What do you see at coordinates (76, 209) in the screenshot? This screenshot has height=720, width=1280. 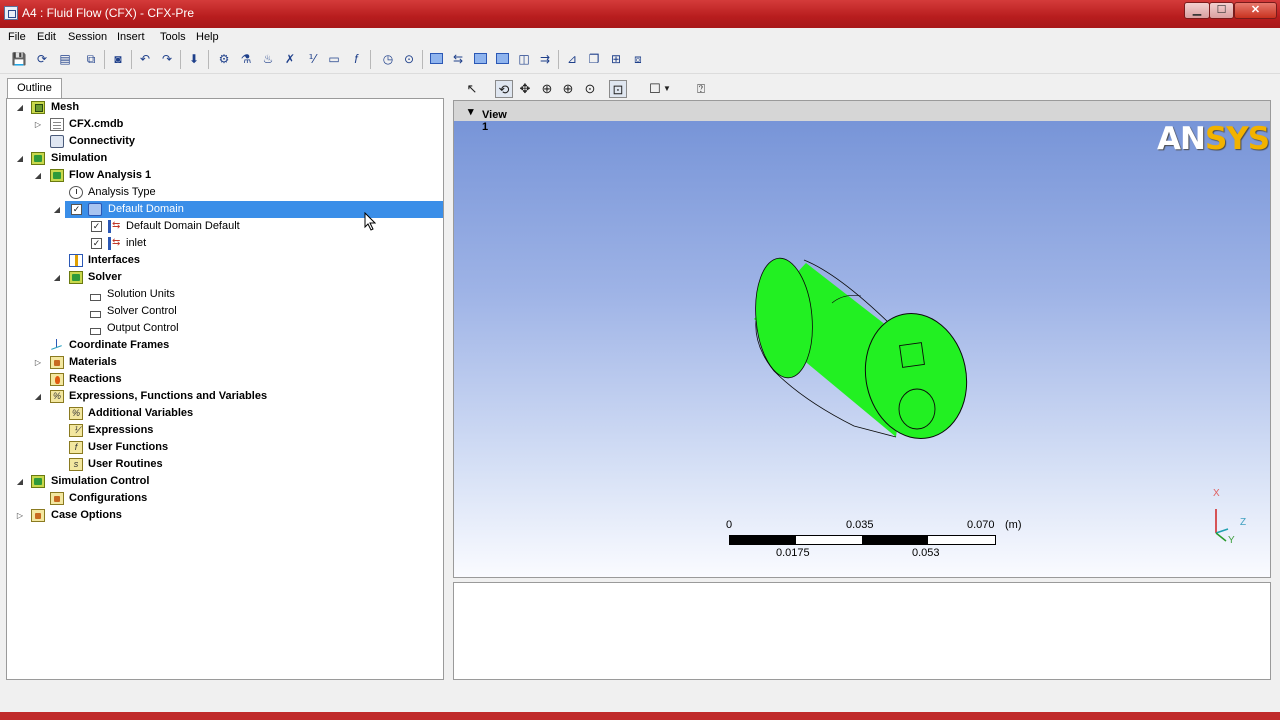 I see `domain-checkbox: ✓` at bounding box center [76, 209].